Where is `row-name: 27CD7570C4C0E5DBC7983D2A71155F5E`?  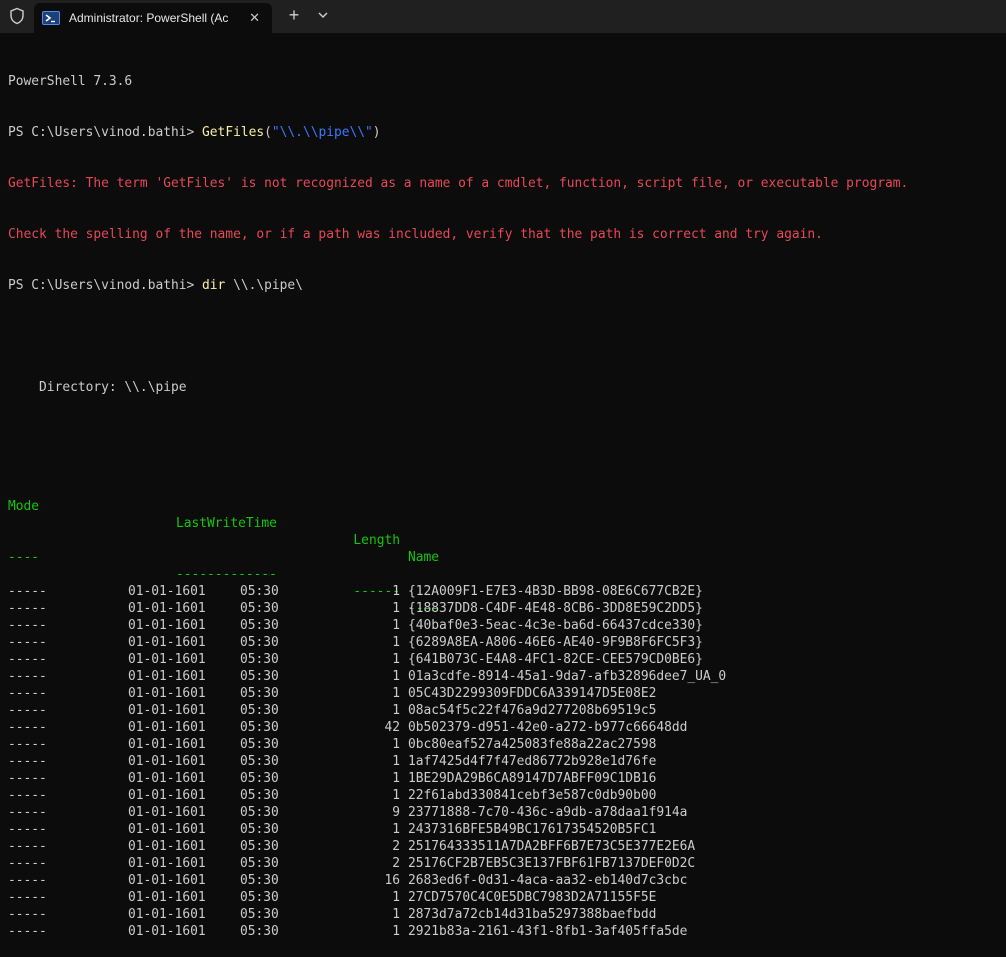 row-name: 27CD7570C4C0E5DBC7983D2A71155F5E is located at coordinates (532, 897).